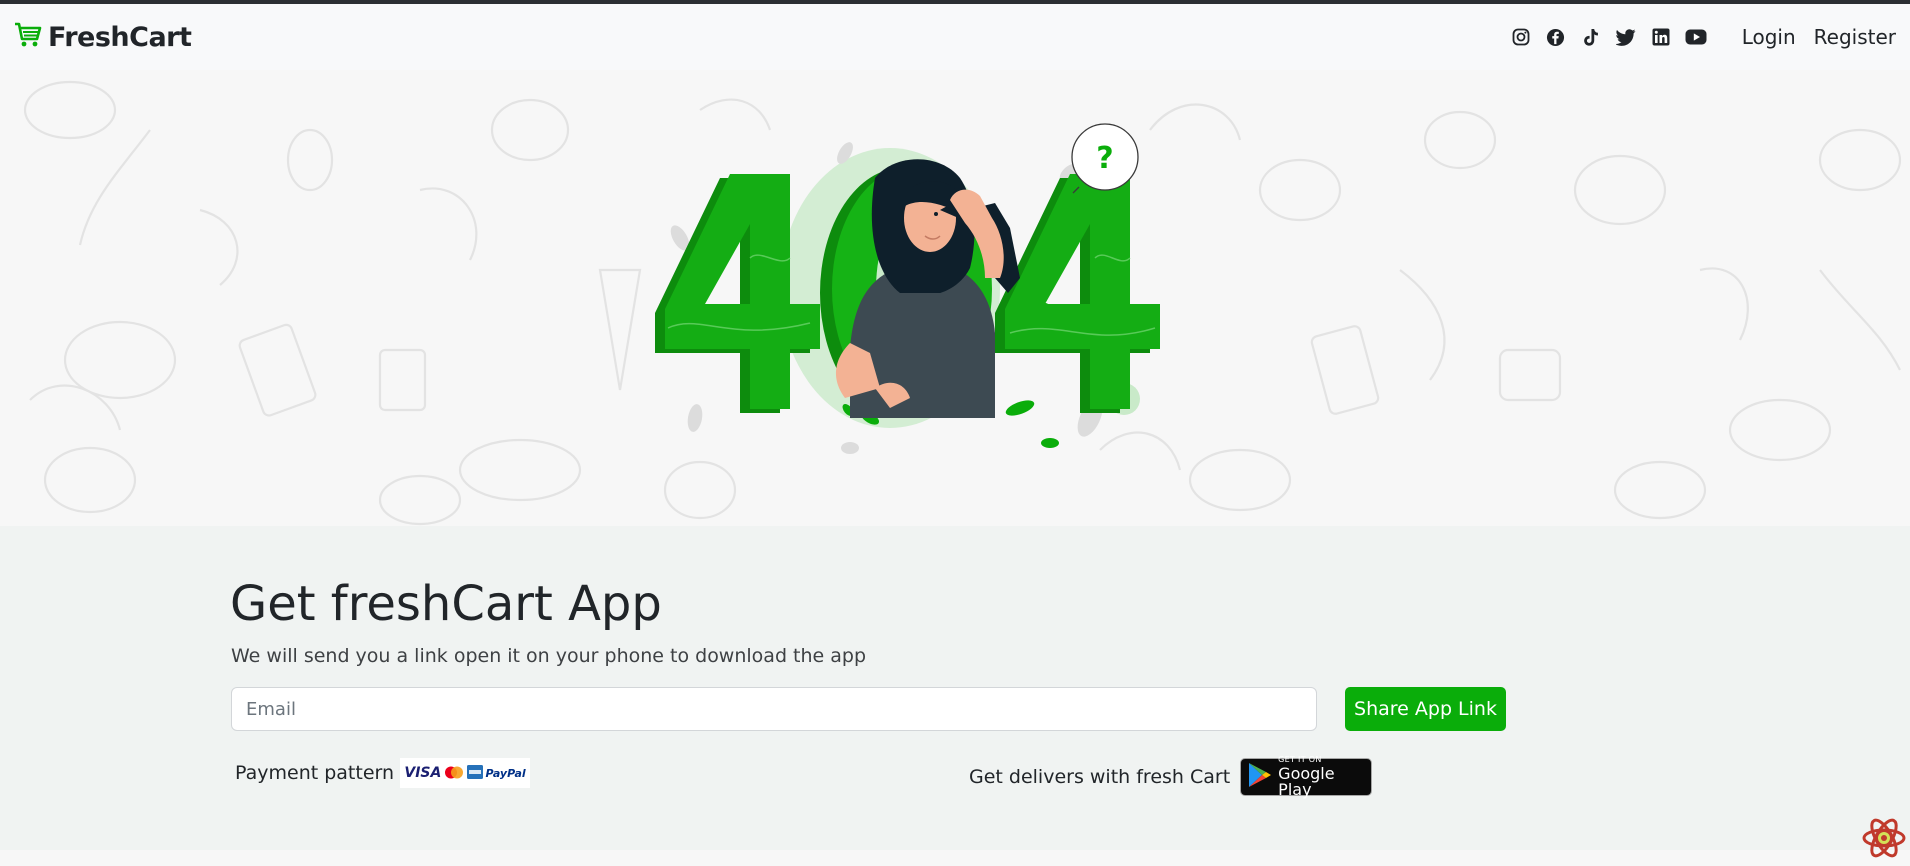 The height and width of the screenshot is (866, 1910). Describe the element at coordinates (446, 604) in the screenshot. I see `footer-title: Get freshCart App` at that location.